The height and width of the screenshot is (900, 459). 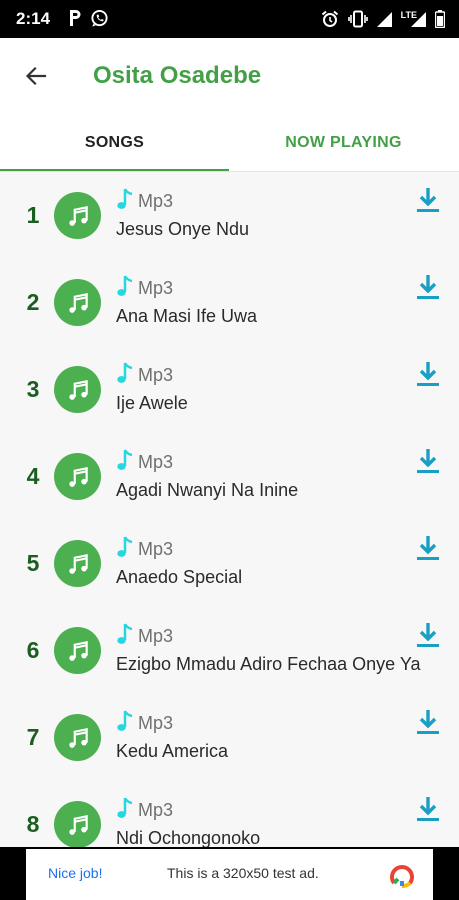 What do you see at coordinates (33, 824) in the screenshot?
I see `song-number: 8` at bounding box center [33, 824].